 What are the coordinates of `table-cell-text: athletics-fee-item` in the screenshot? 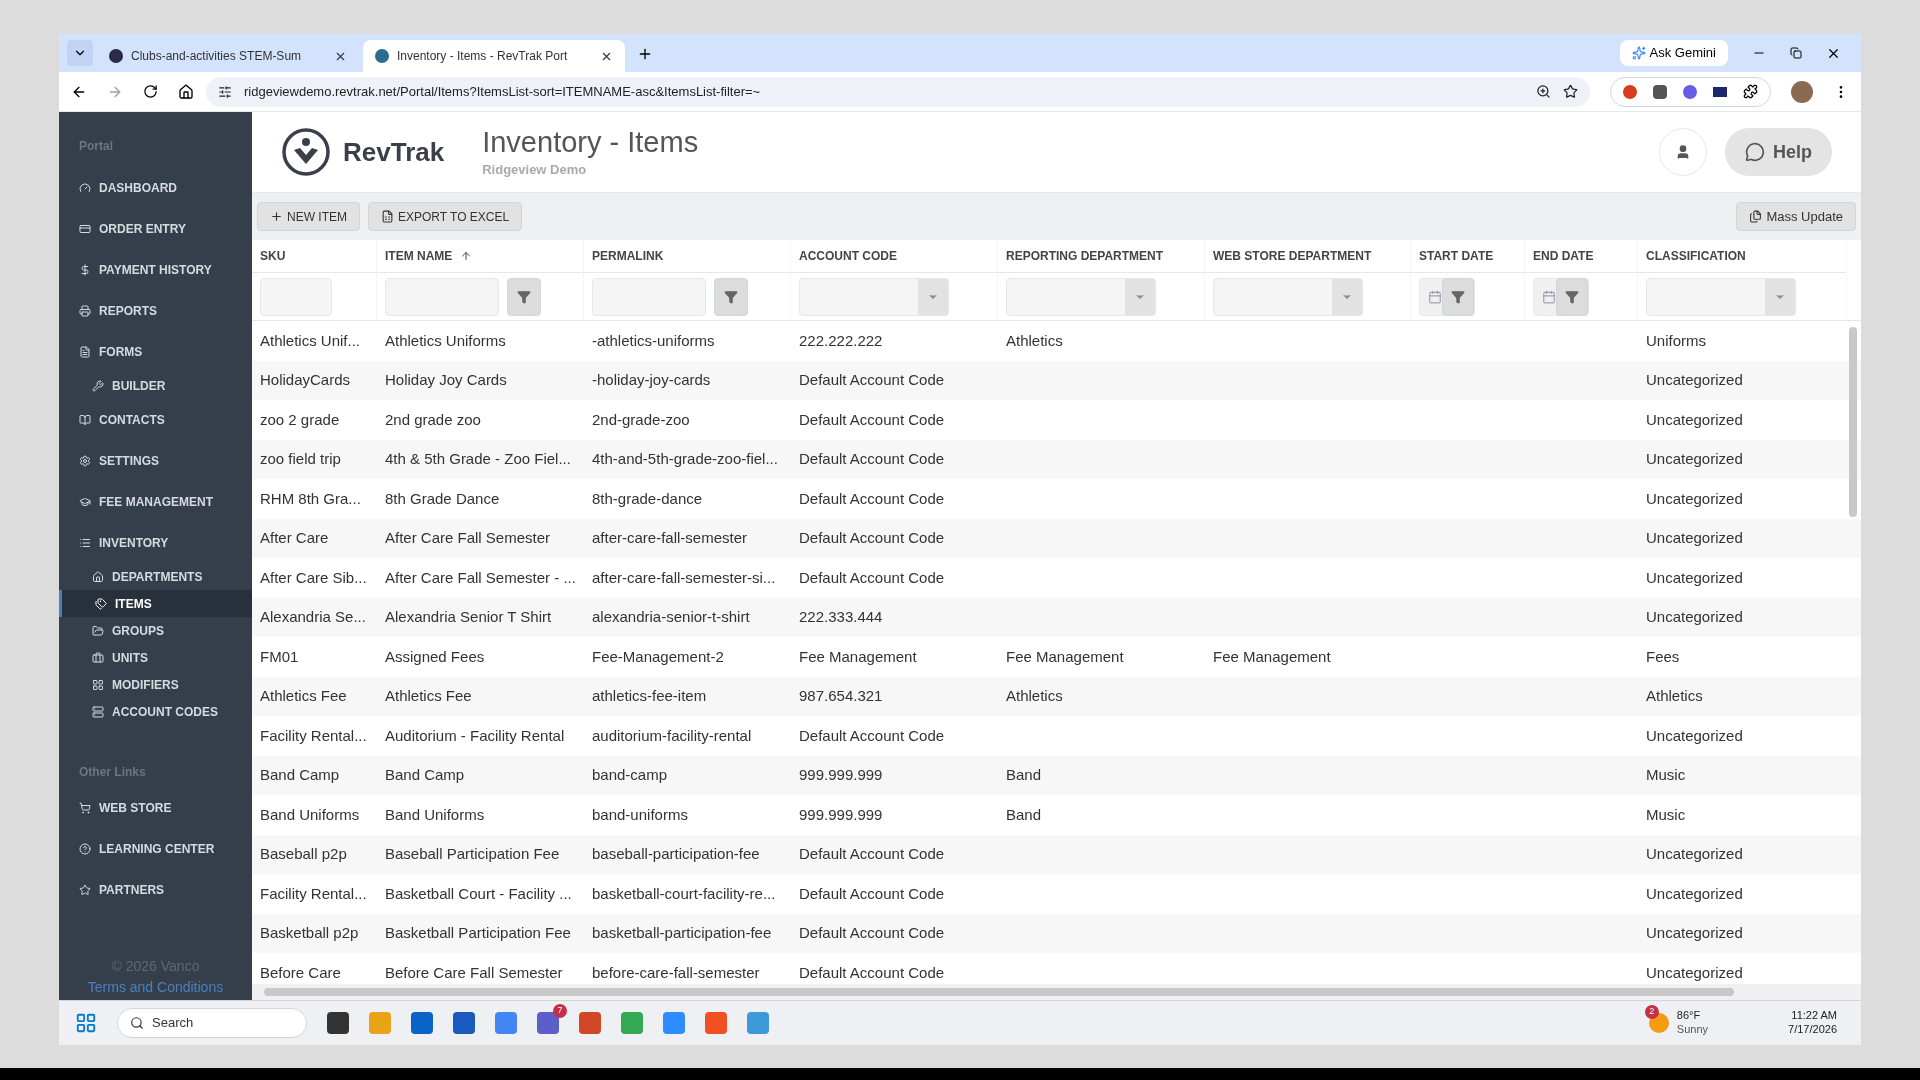 It's located at (649, 696).